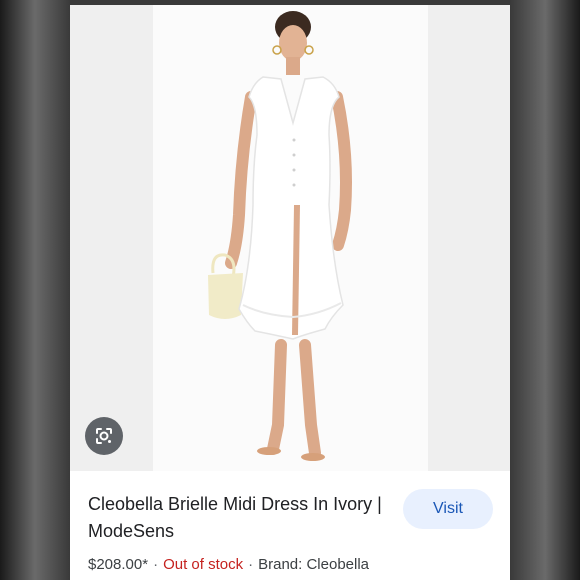  What do you see at coordinates (448, 509) in the screenshot?
I see `visit-button: Visit` at bounding box center [448, 509].